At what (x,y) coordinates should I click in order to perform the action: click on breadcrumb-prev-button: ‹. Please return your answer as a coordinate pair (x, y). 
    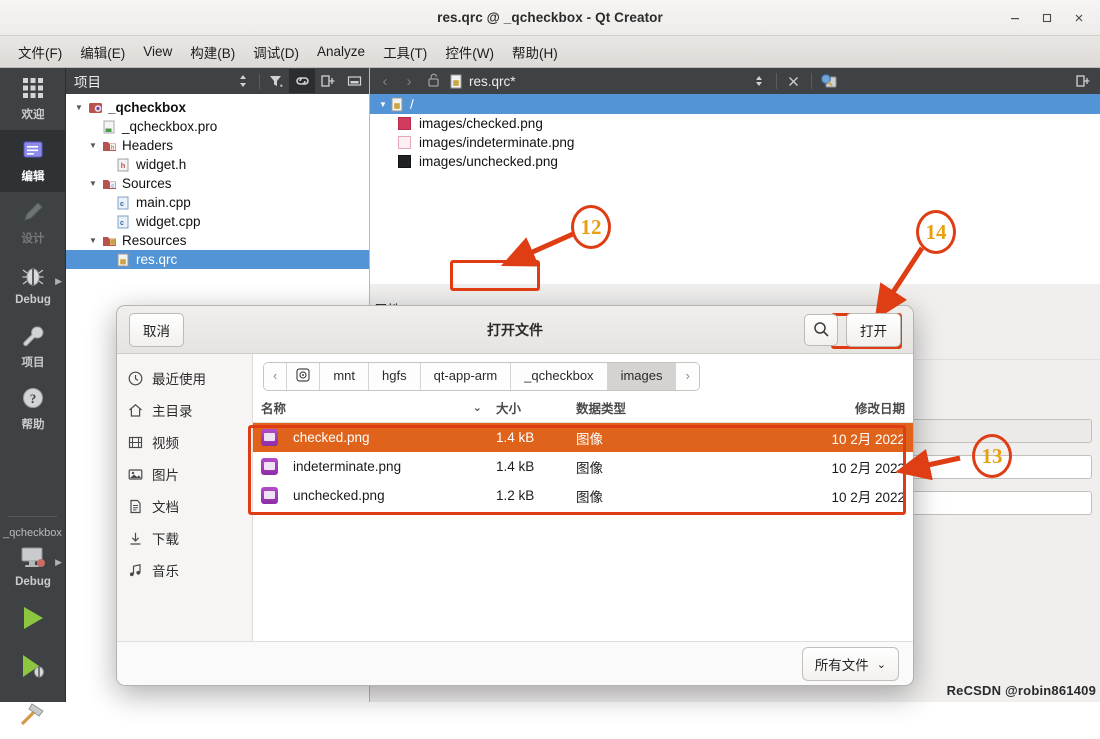
    Looking at the image, I should click on (276, 376).